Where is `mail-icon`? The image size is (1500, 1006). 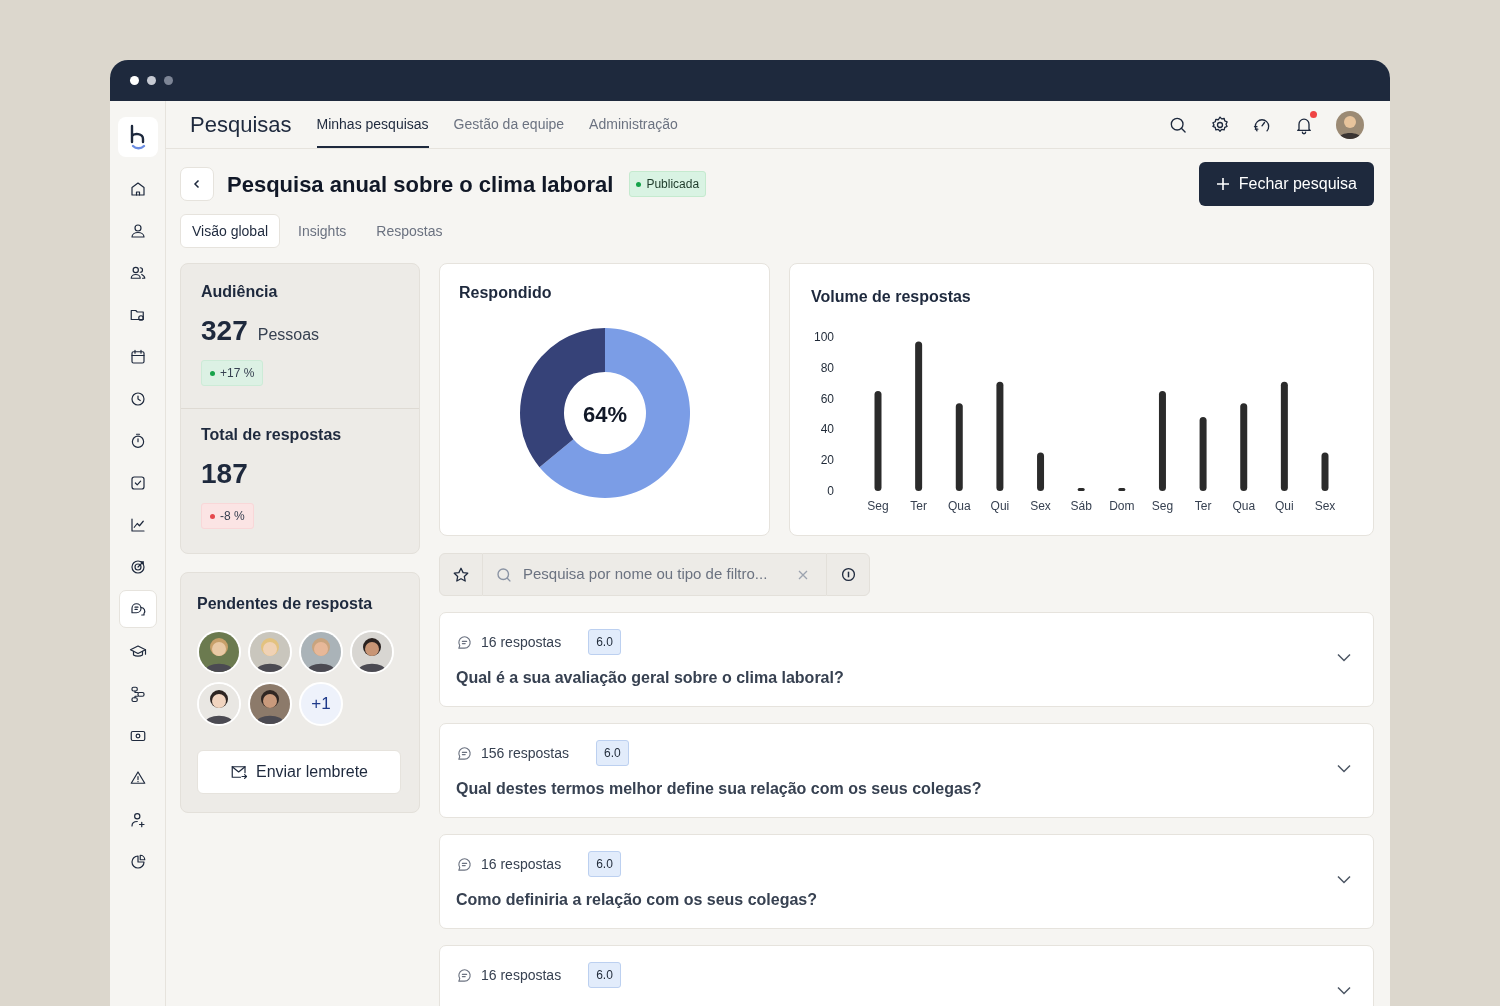
mail-icon is located at coordinates (238, 772).